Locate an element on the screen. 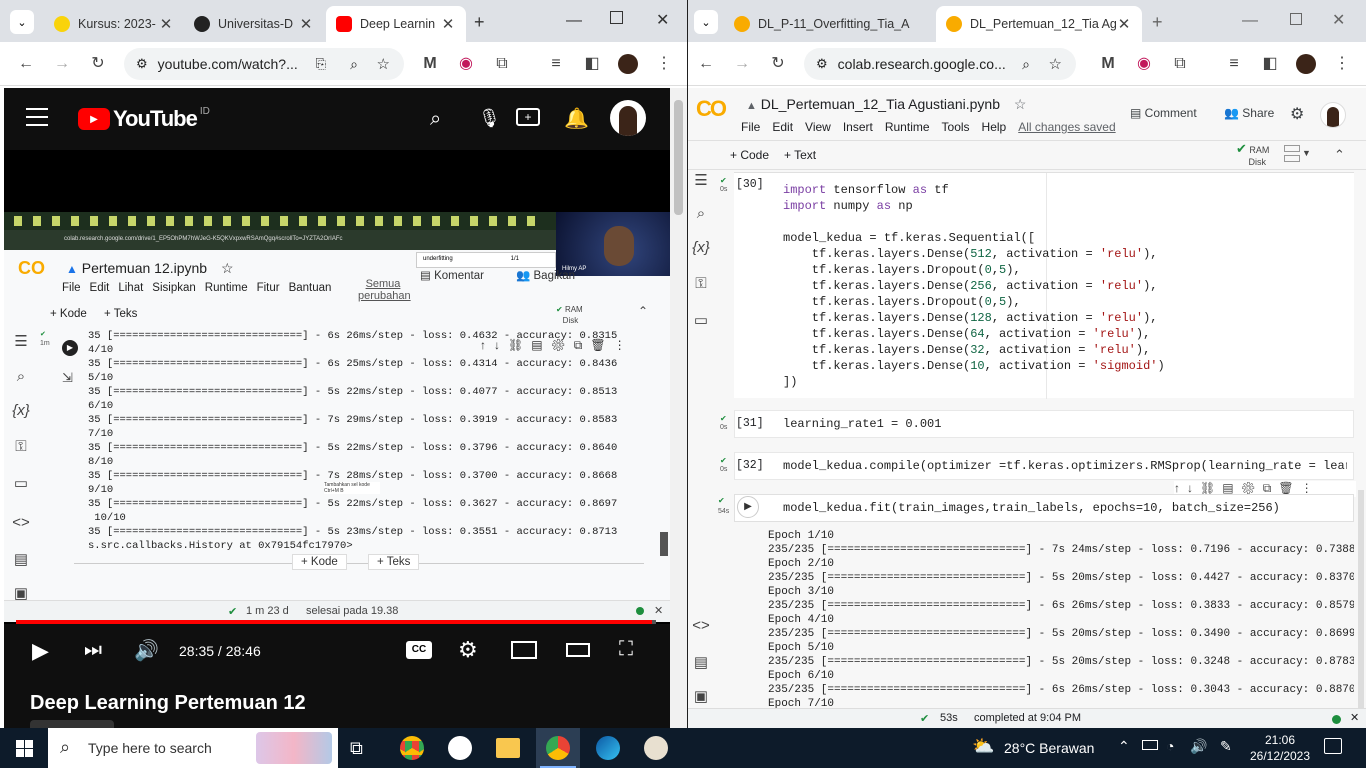 This screenshot has height=768, width=1366. start-windows-icon is located at coordinates (24, 748).